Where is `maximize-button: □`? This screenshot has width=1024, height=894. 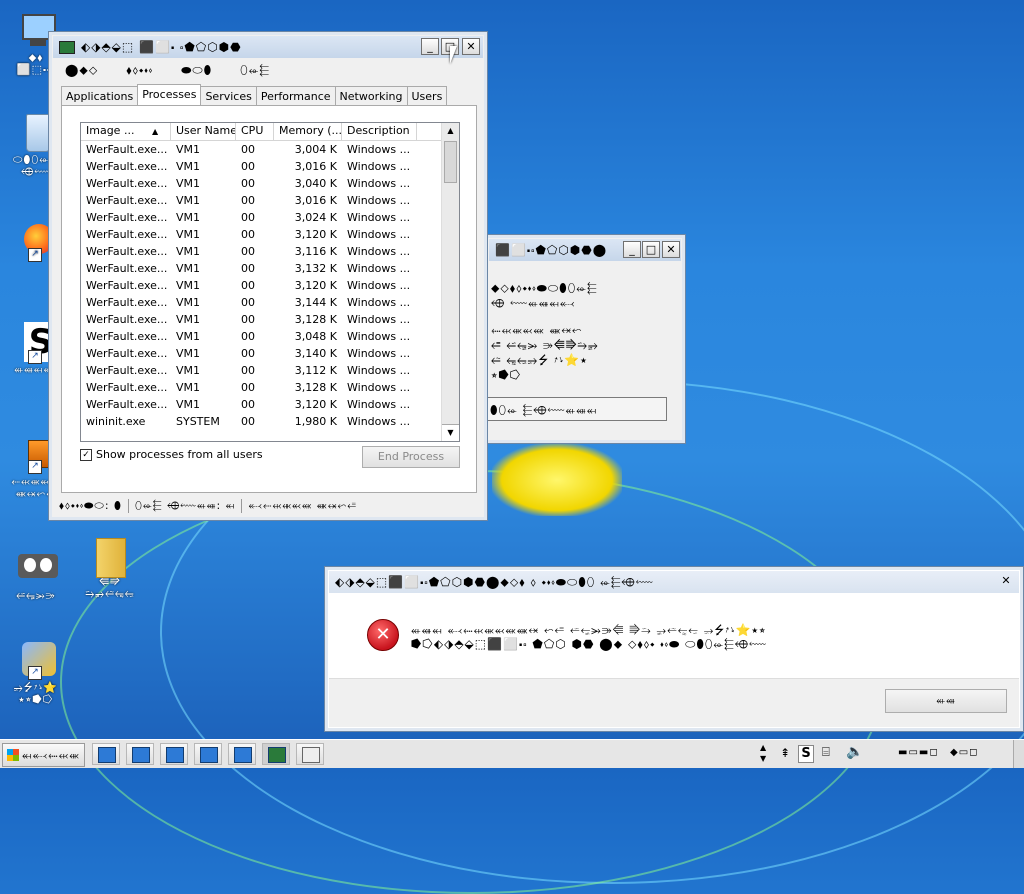 maximize-button: □ is located at coordinates (651, 249).